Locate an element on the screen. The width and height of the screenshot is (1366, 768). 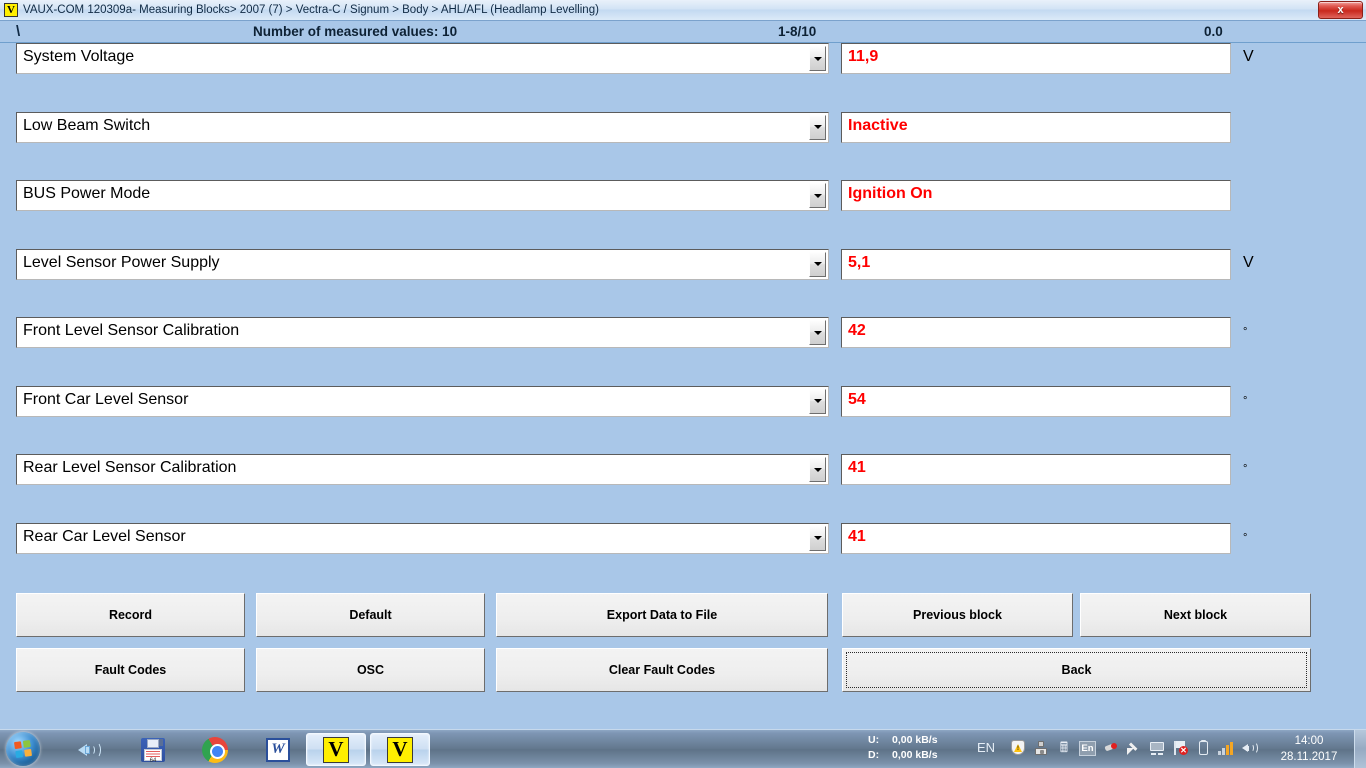
word-icon: W is located at coordinates (278, 749).